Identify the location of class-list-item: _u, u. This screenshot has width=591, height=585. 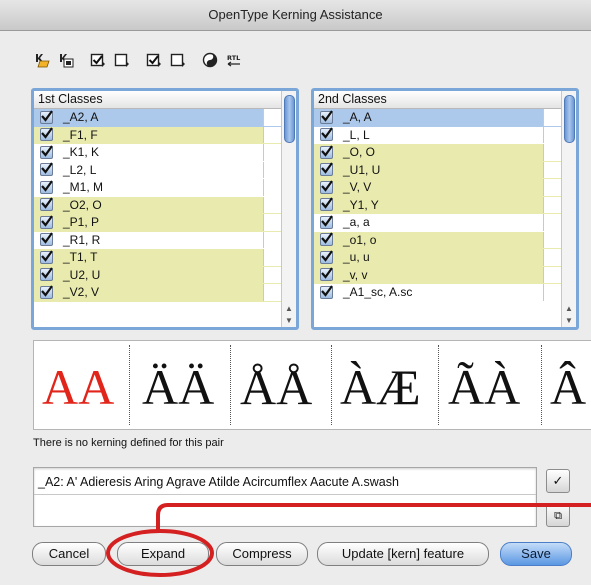
(438, 258).